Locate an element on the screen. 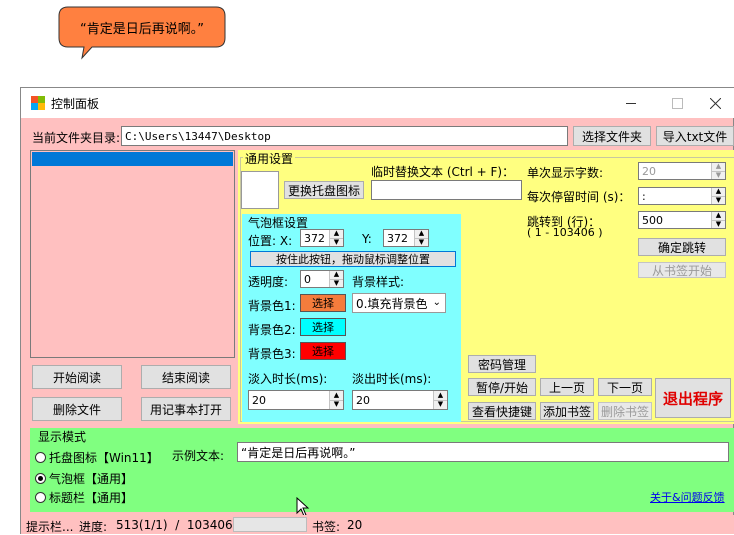 This screenshot has width=734, height=535. delete-bookmark-button: 删除书签 is located at coordinates (625, 411).